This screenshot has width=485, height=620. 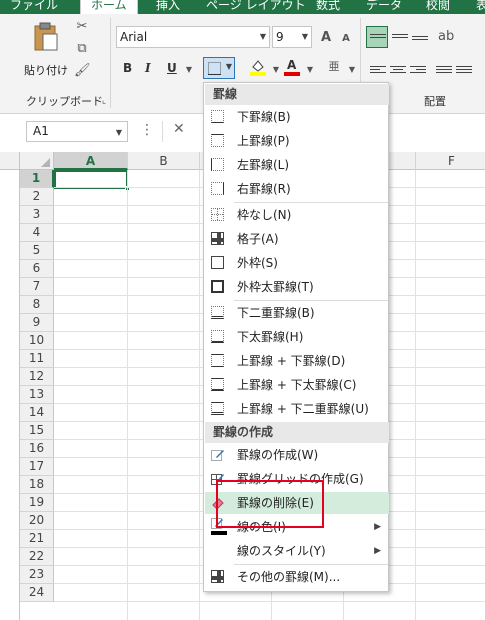 What do you see at coordinates (480, 7) in the screenshot?
I see `tab-view: 表` at bounding box center [480, 7].